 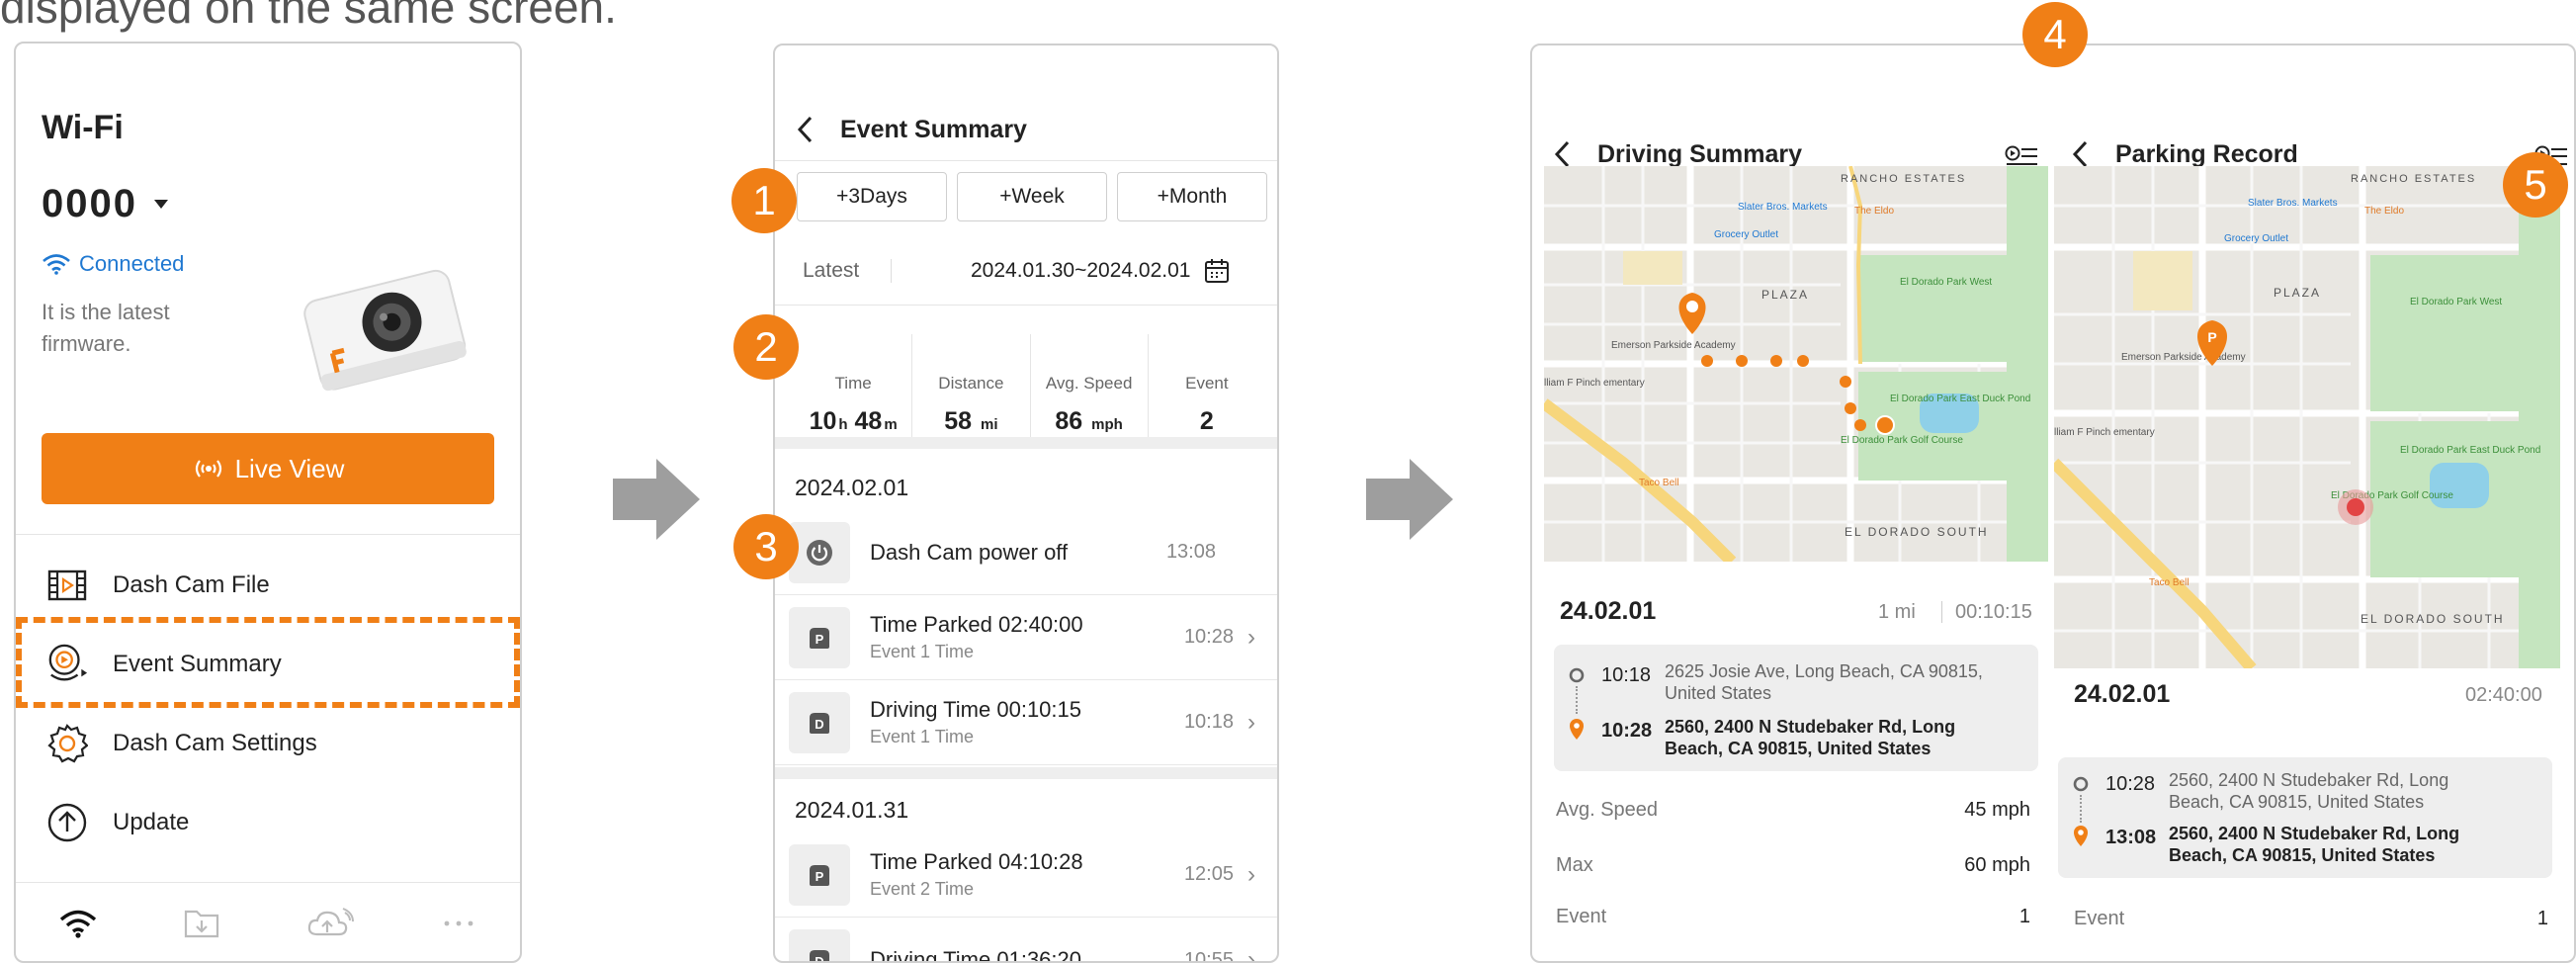 What do you see at coordinates (1208, 956) in the screenshot?
I see `event-time: 10:55` at bounding box center [1208, 956].